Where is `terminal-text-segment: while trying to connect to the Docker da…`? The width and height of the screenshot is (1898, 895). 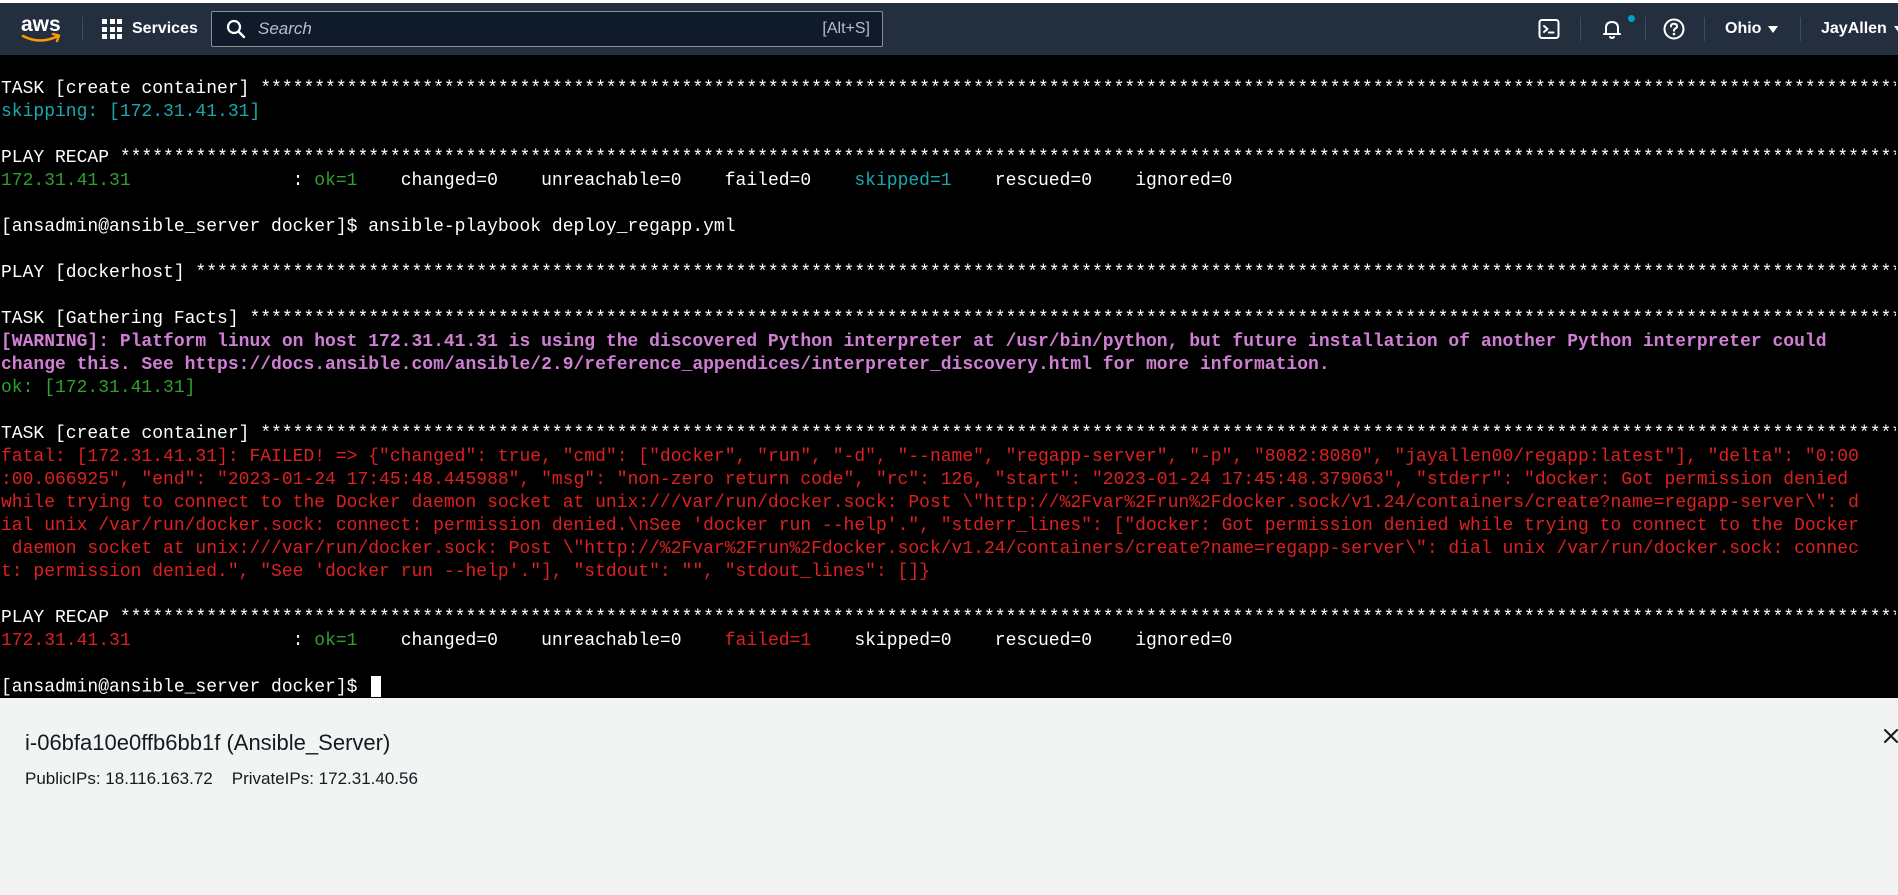
terminal-text-segment: while trying to connect to the Docker da… is located at coordinates (930, 503).